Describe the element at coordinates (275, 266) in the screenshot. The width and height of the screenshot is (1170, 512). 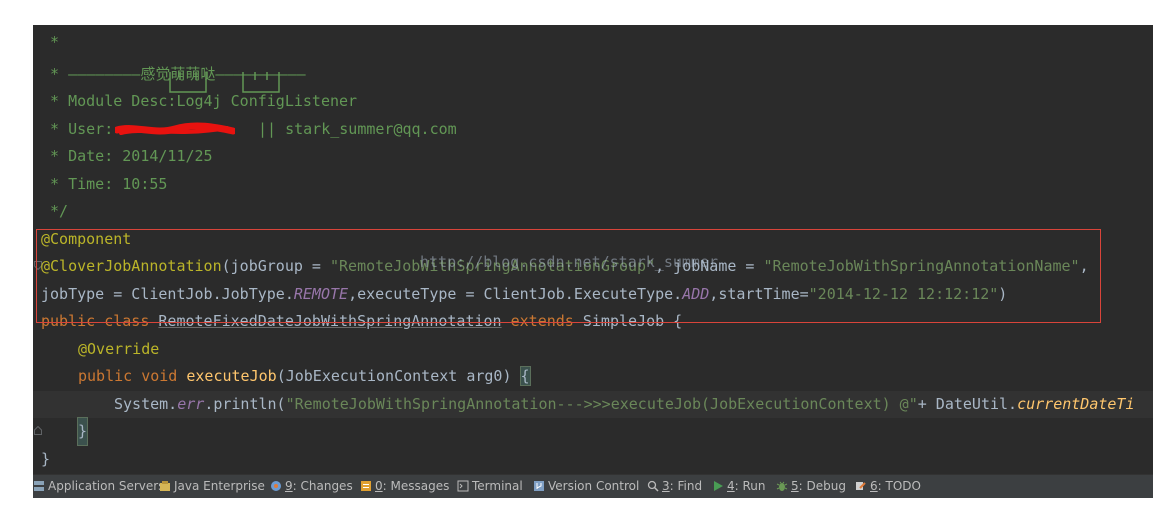
I see `code-text: (jobGroup =` at that location.